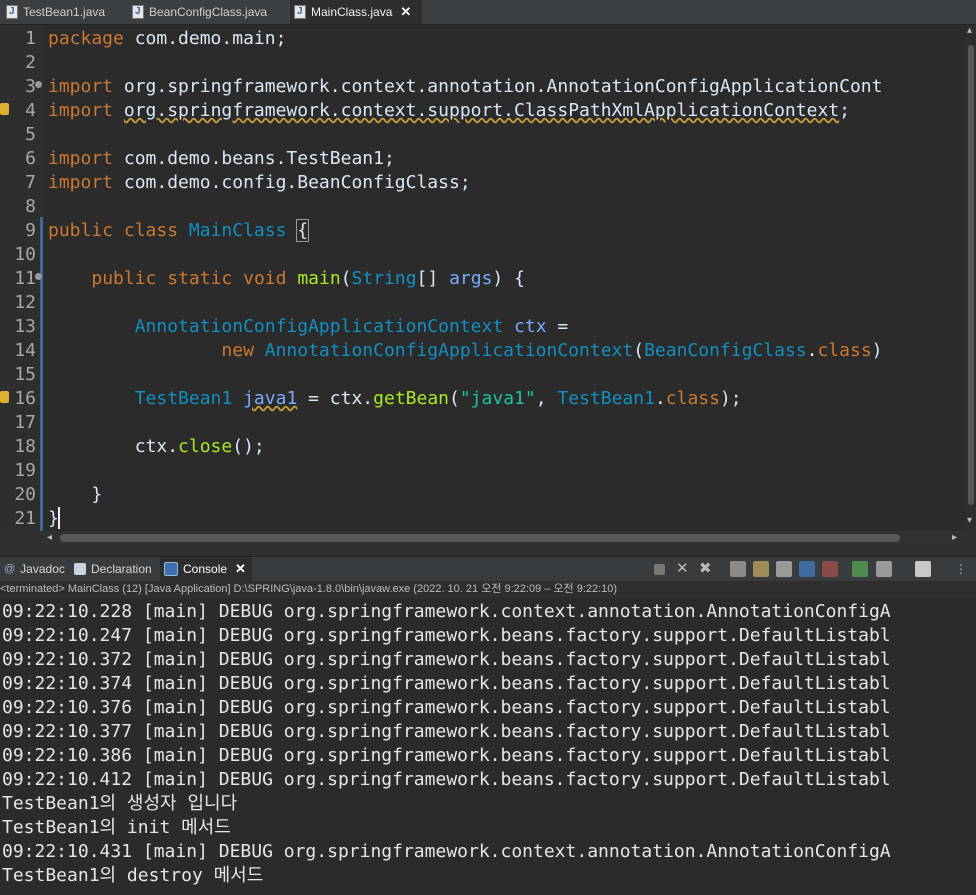 This screenshot has height=895, width=976. I want to click on code-line: import com.demo.beans.TestBean1;, so click(221, 159).